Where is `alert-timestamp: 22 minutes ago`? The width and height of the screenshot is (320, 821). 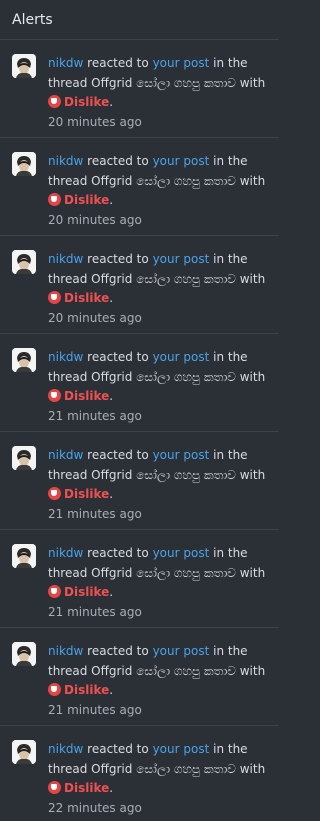
alert-timestamp: 22 minutes ago is located at coordinates (95, 807).